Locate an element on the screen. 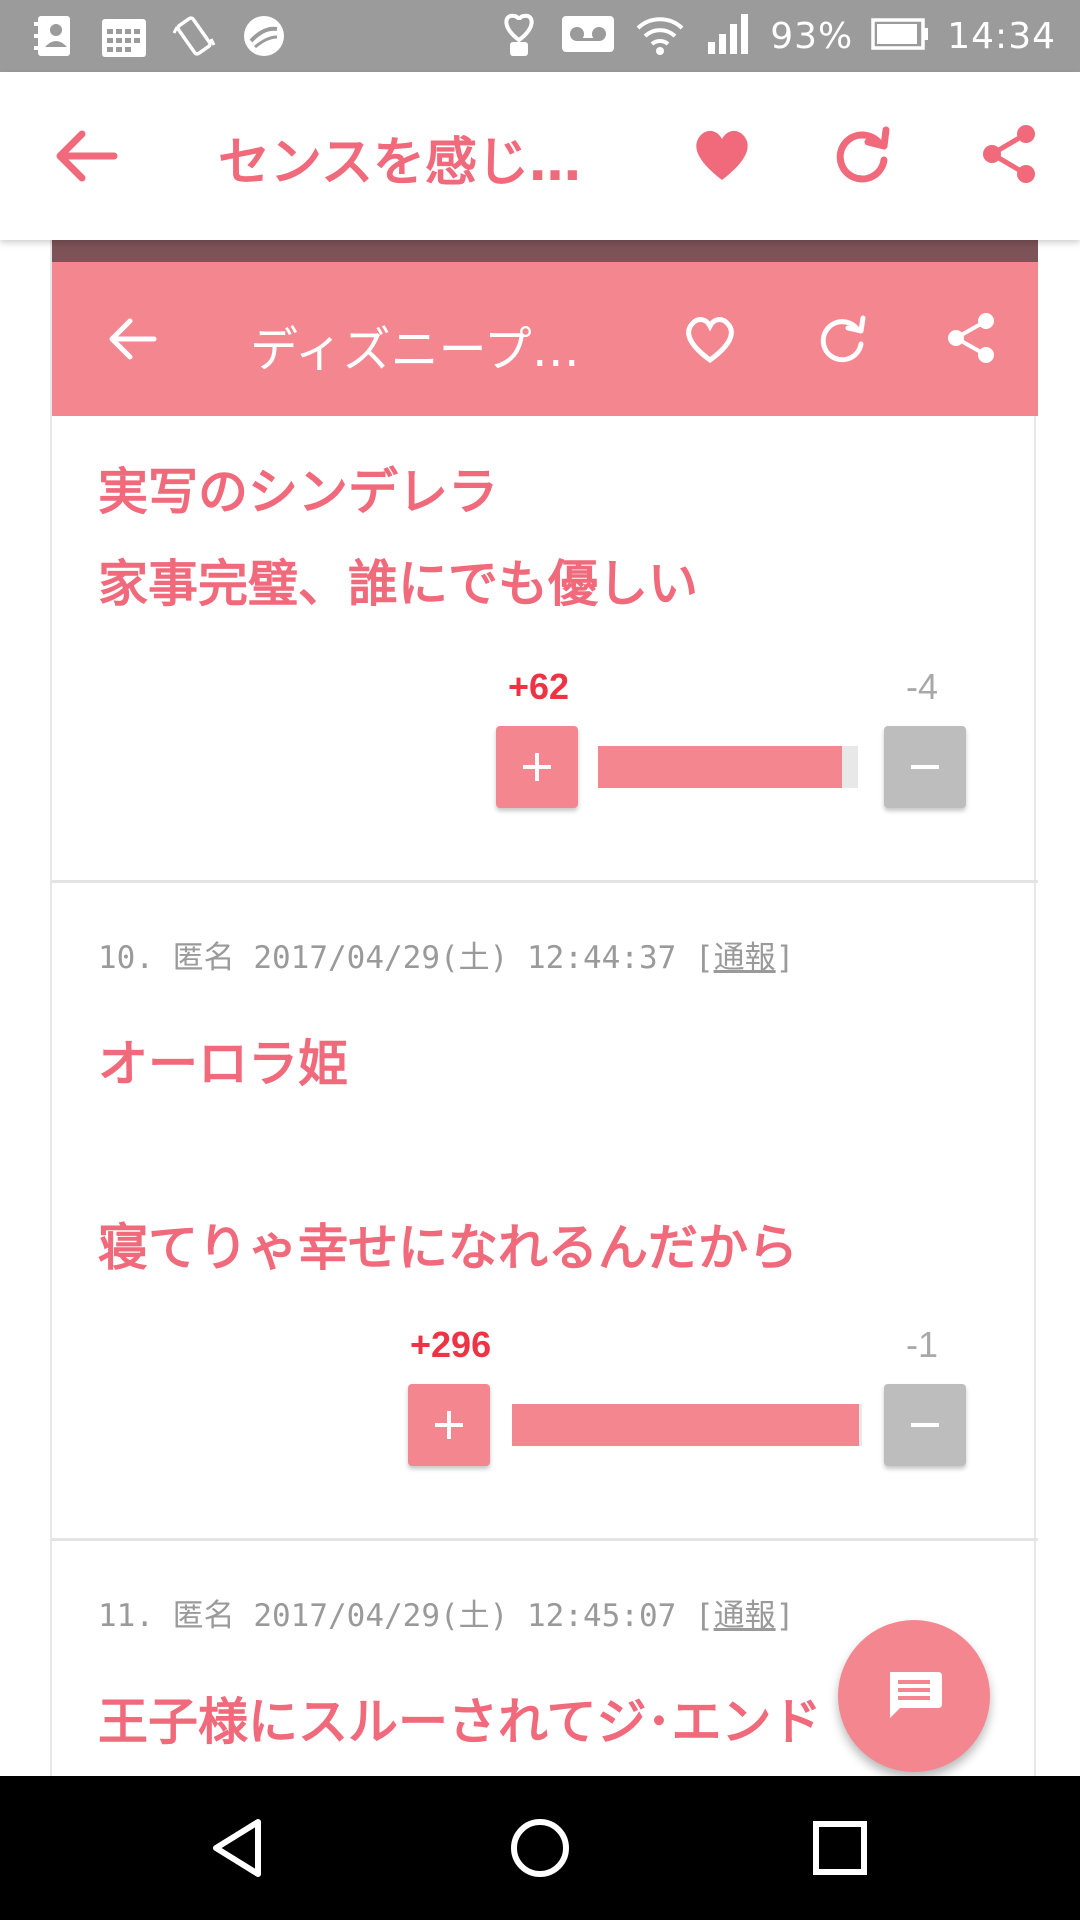 This screenshot has width=1080, height=1920. calendar-icon is located at coordinates (124, 36).